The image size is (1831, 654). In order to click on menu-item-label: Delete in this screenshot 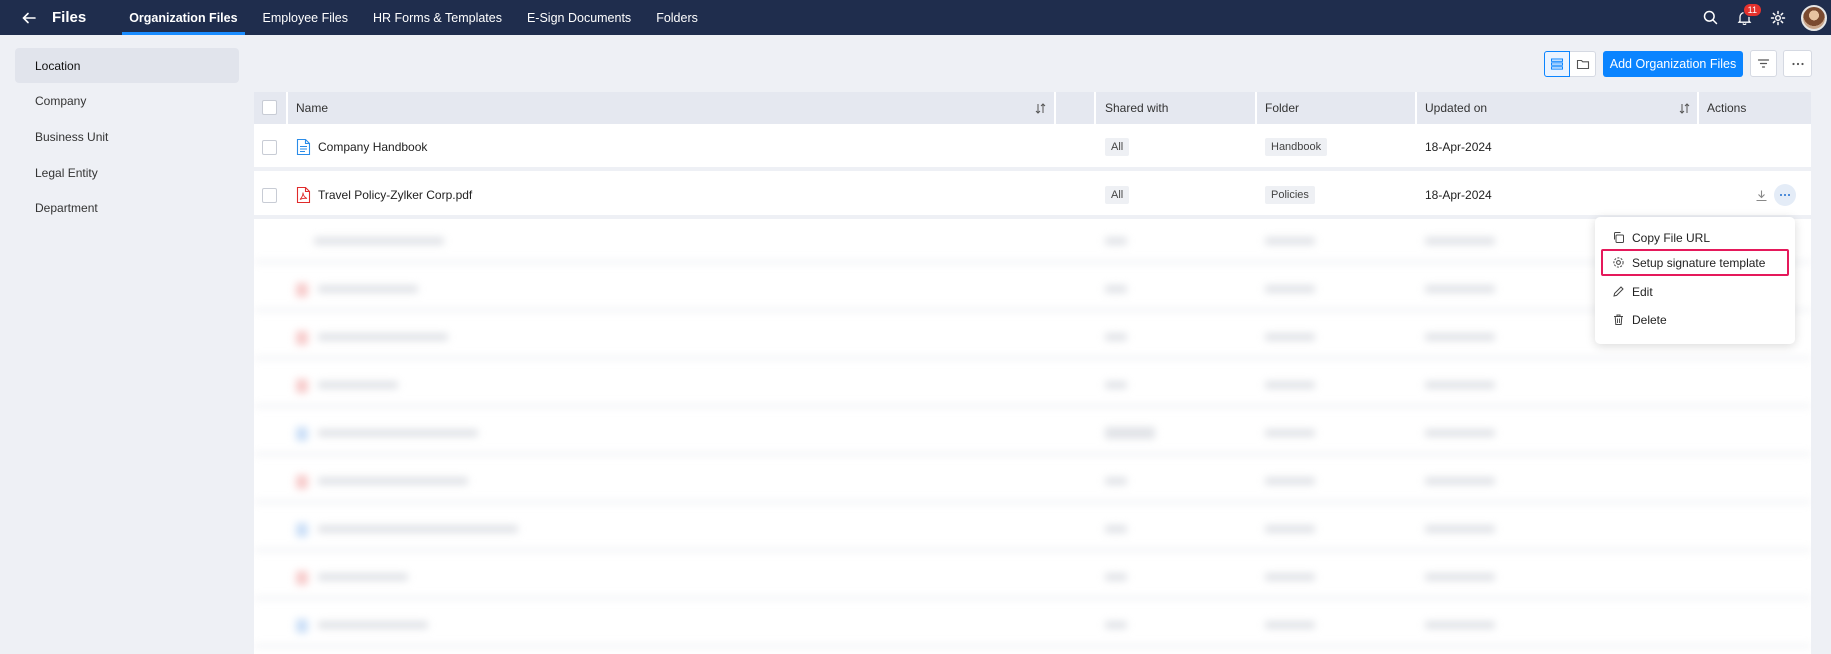, I will do `click(1649, 319)`.